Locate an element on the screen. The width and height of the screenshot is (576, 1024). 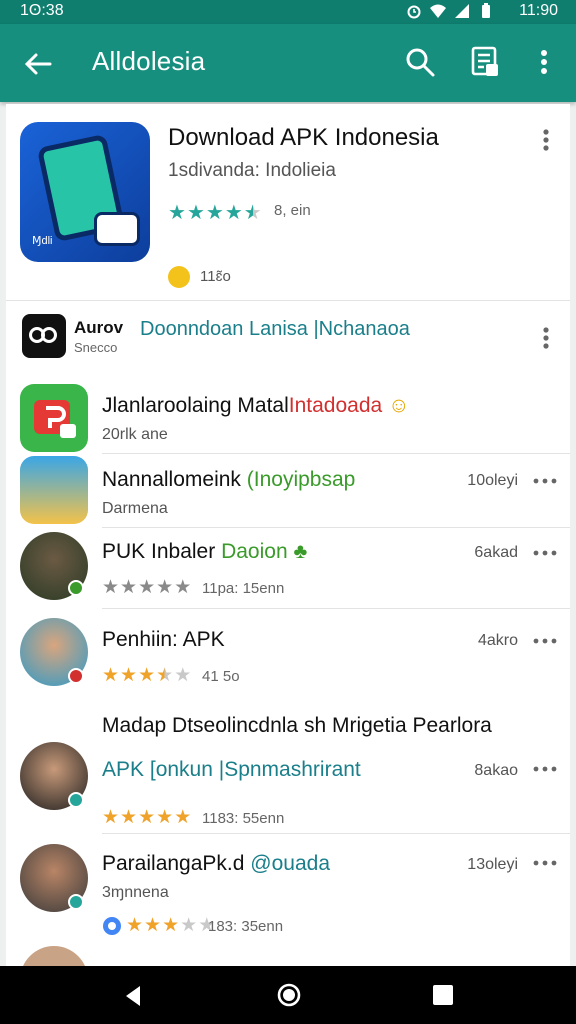
sponsor-brand-sub: Snecco is located at coordinates (96, 347).